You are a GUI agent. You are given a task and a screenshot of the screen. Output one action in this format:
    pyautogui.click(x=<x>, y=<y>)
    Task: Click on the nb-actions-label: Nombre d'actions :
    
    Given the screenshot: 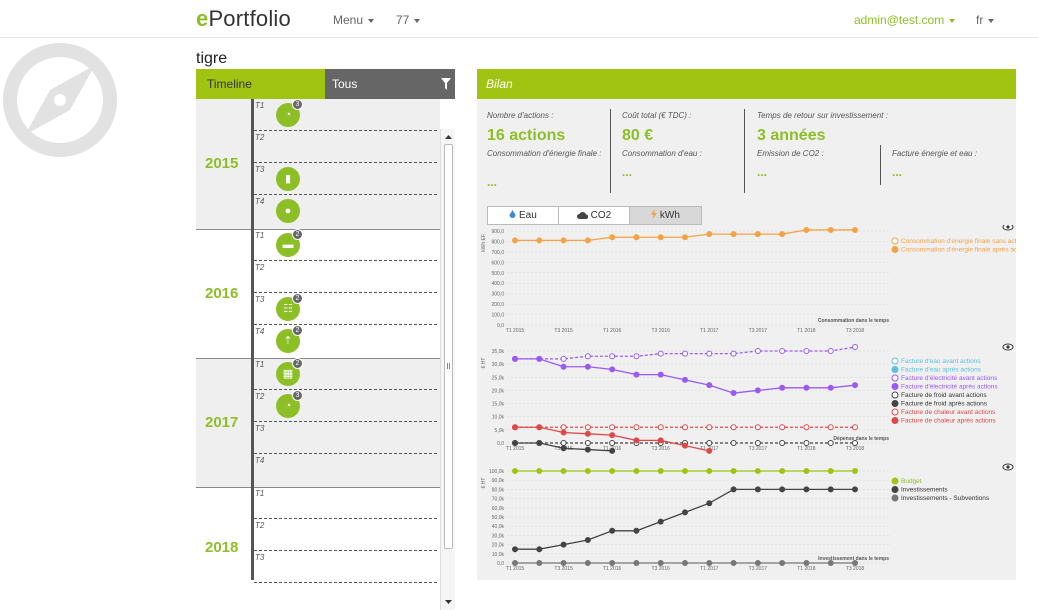 What is the action you would take?
    pyautogui.click(x=520, y=115)
    